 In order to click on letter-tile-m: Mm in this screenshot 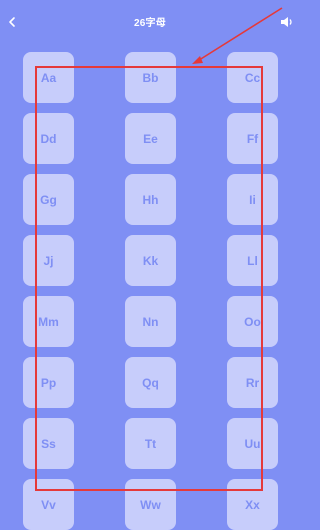, I will do `click(48, 321)`.